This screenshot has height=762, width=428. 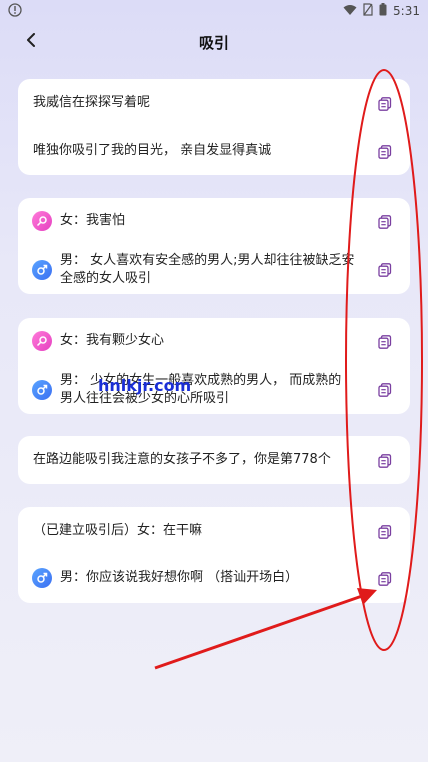 I want to click on annotation-arrow-line, so click(x=260, y=631).